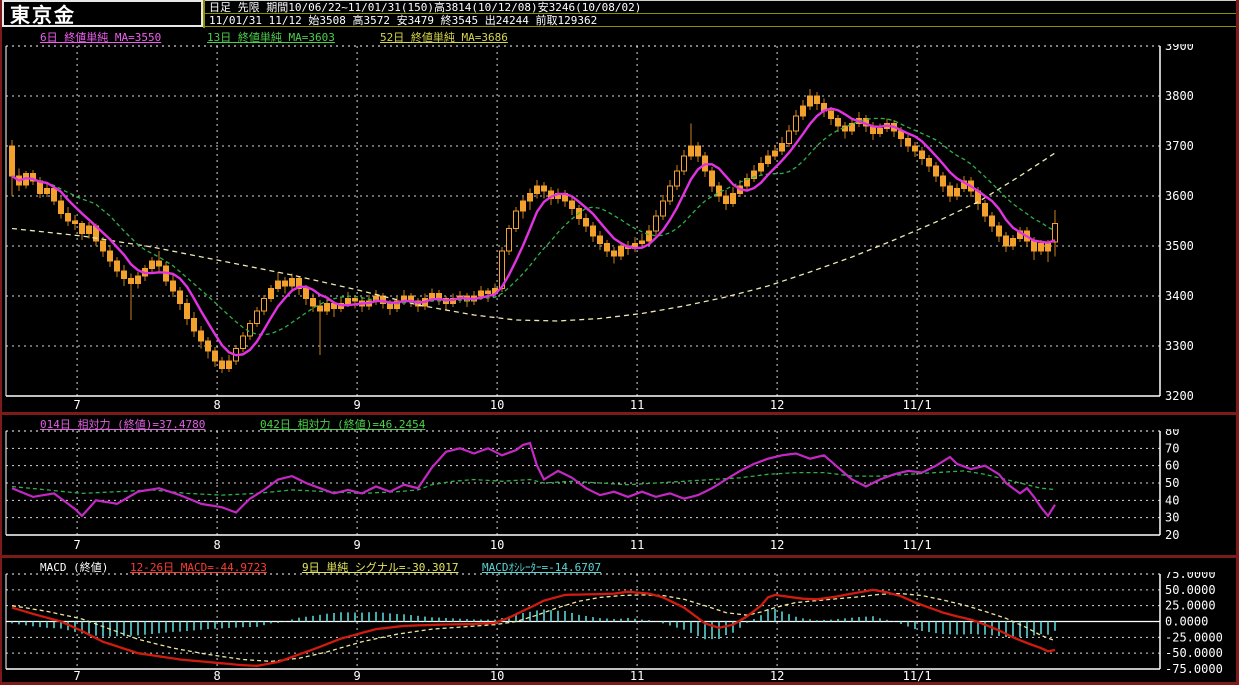  What do you see at coordinates (1172, 483) in the screenshot?
I see `y-axis-label: 50` at bounding box center [1172, 483].